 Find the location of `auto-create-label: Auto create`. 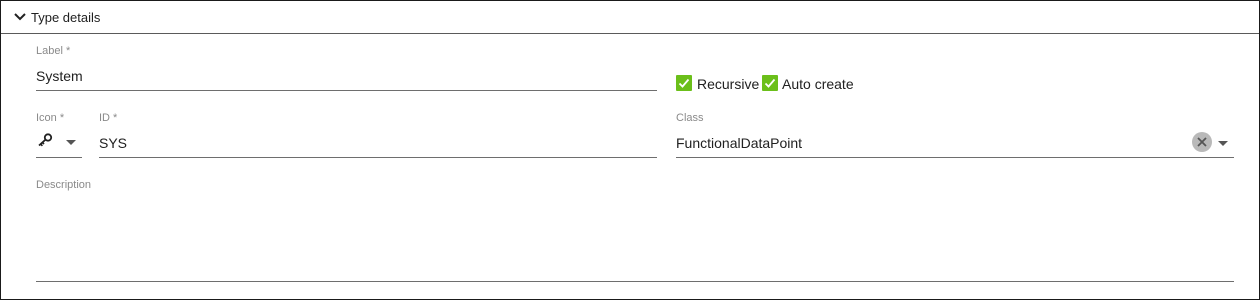

auto-create-label: Auto create is located at coordinates (818, 84).